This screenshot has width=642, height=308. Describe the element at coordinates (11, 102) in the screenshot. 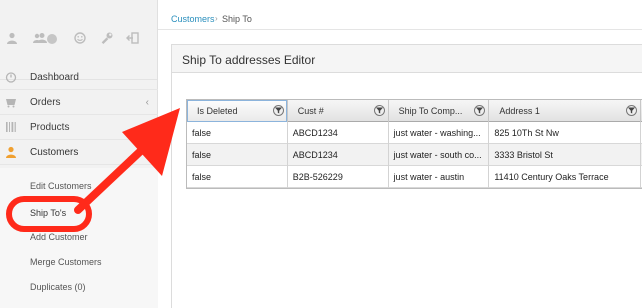

I see `orders-icon` at that location.